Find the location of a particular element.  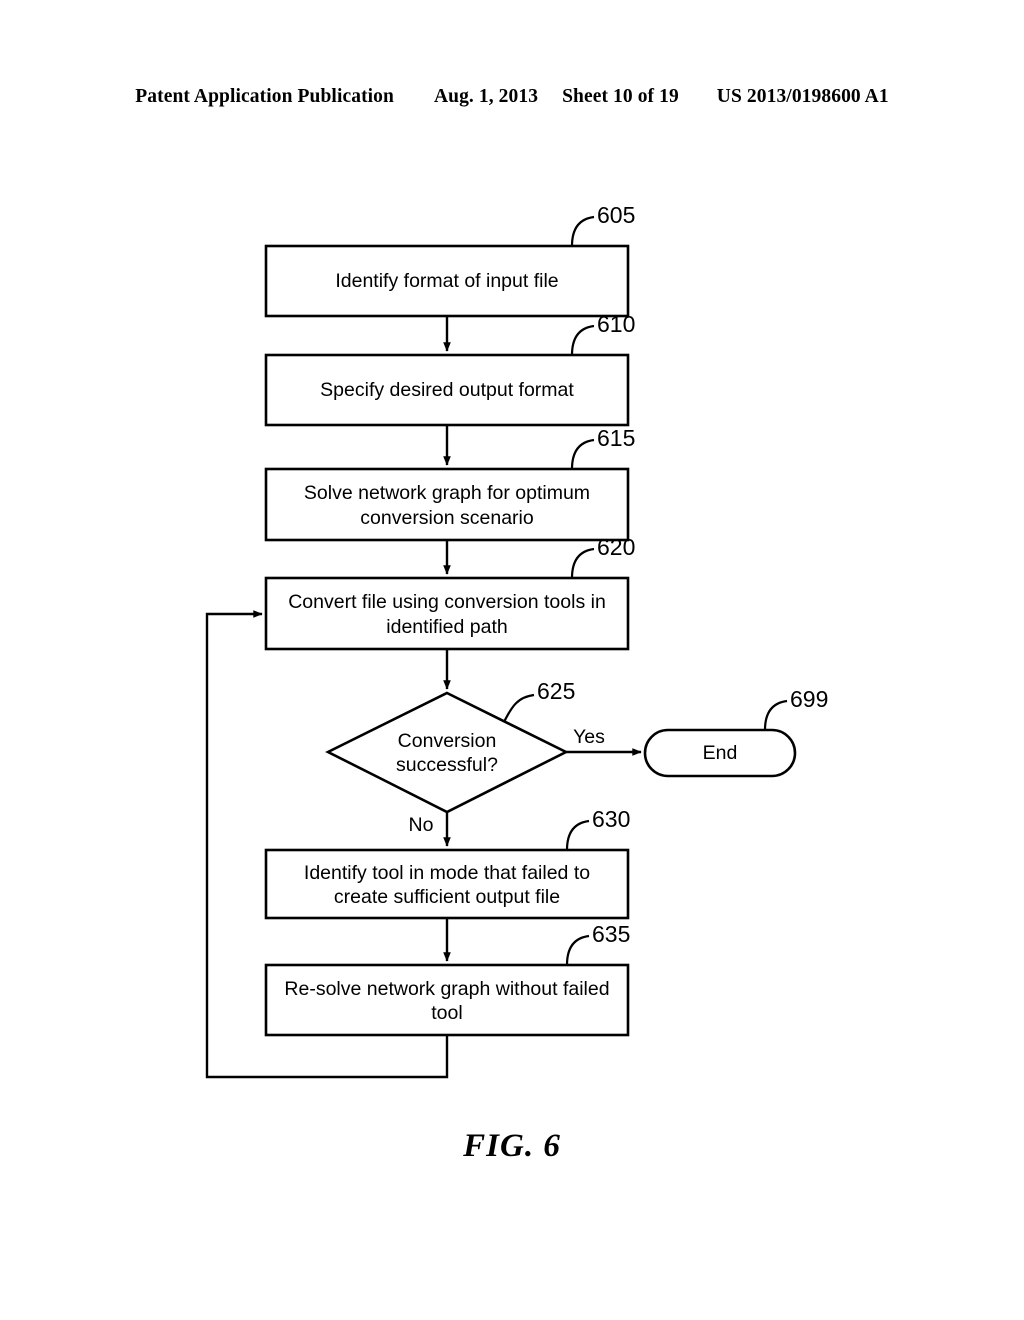

node-635-label-line2: tool is located at coordinates (446, 1013).